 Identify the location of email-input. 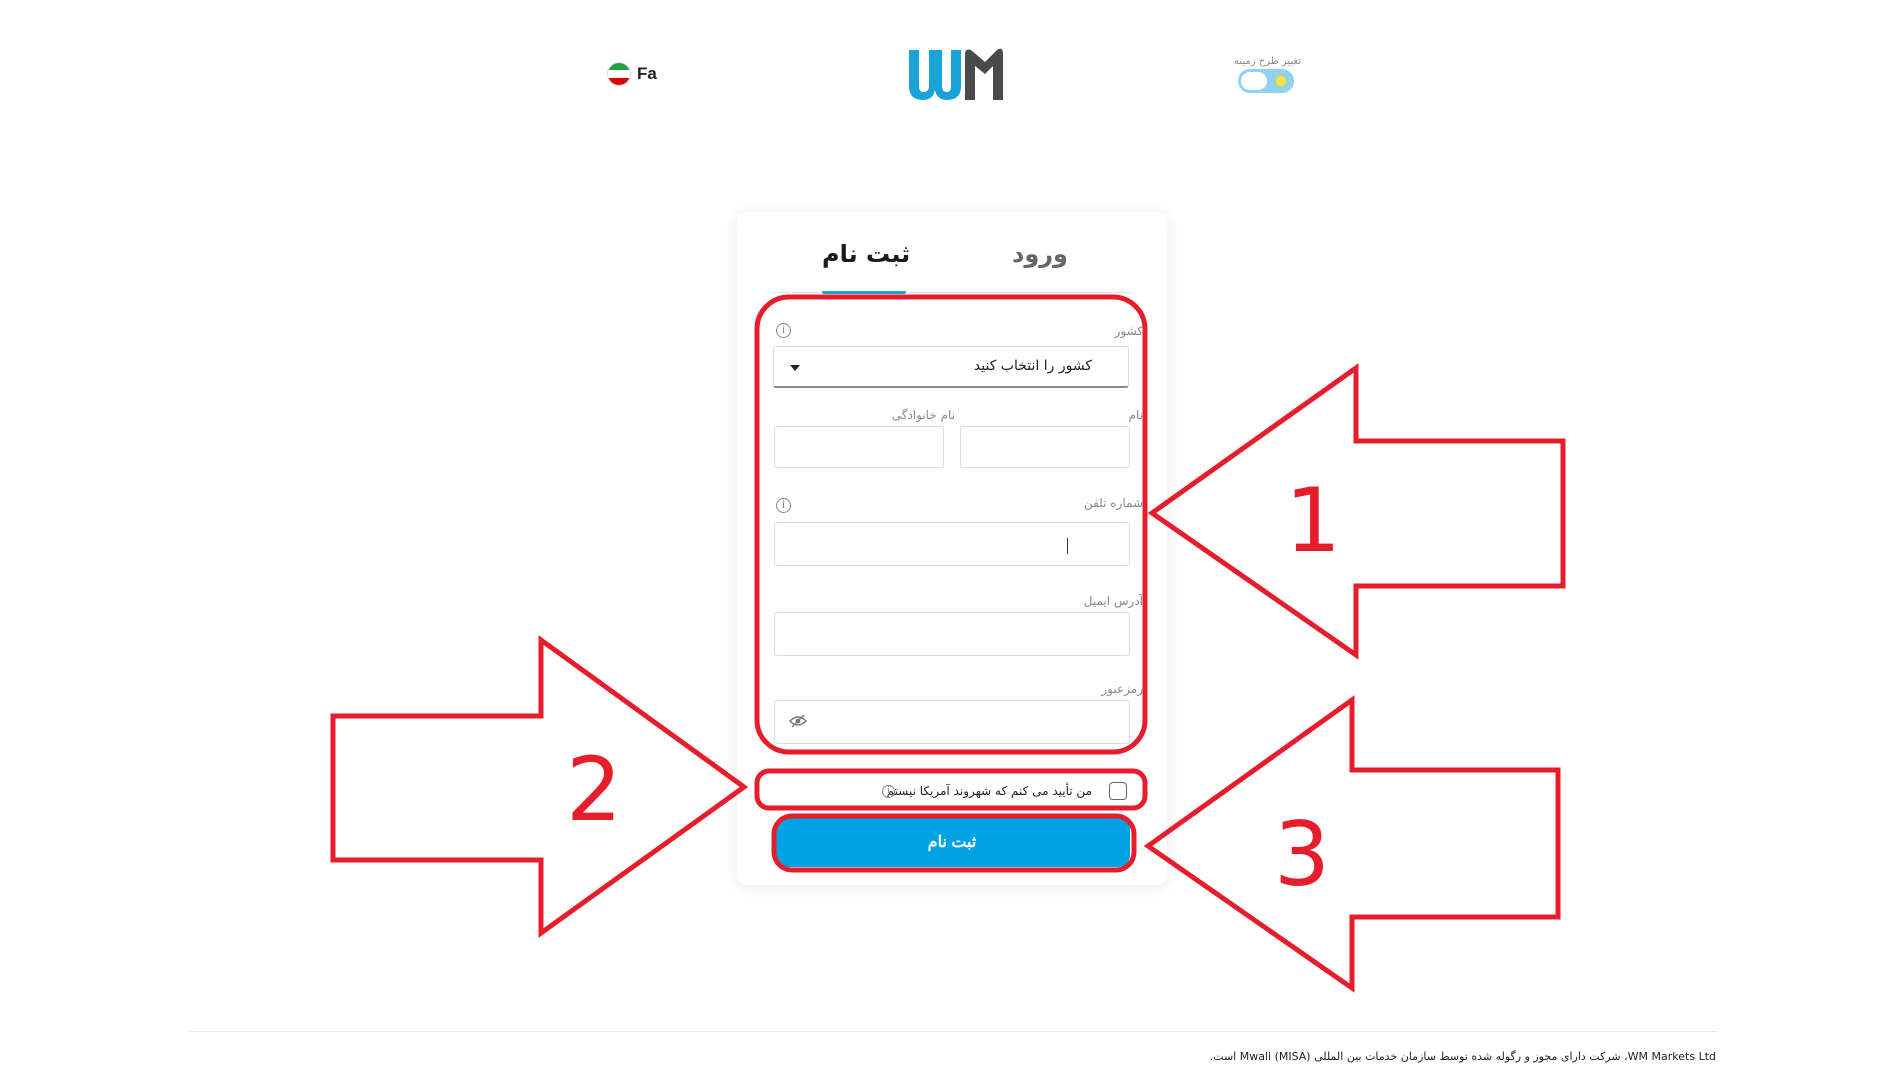
(952, 634).